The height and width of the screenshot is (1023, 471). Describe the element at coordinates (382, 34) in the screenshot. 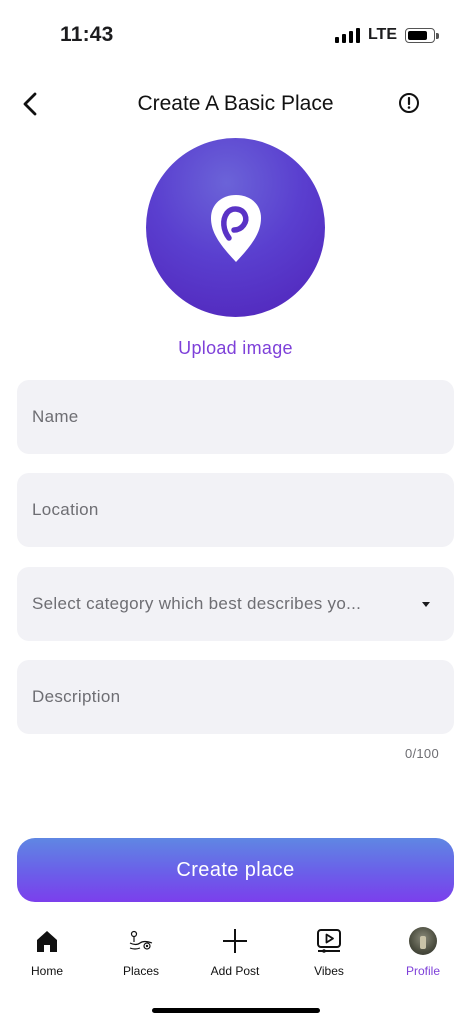

I see `network-type: LTE` at that location.